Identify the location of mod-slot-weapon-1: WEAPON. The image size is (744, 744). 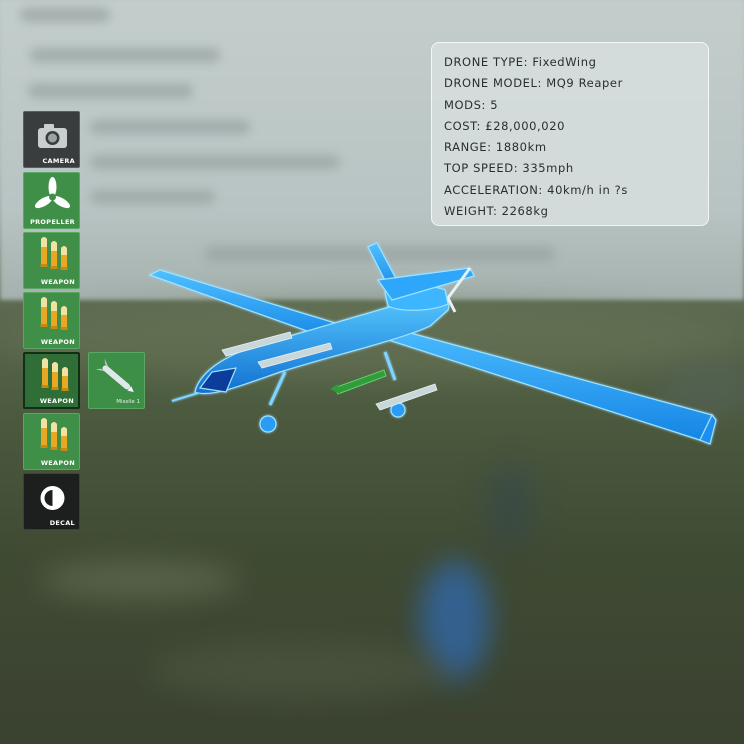
(51, 260).